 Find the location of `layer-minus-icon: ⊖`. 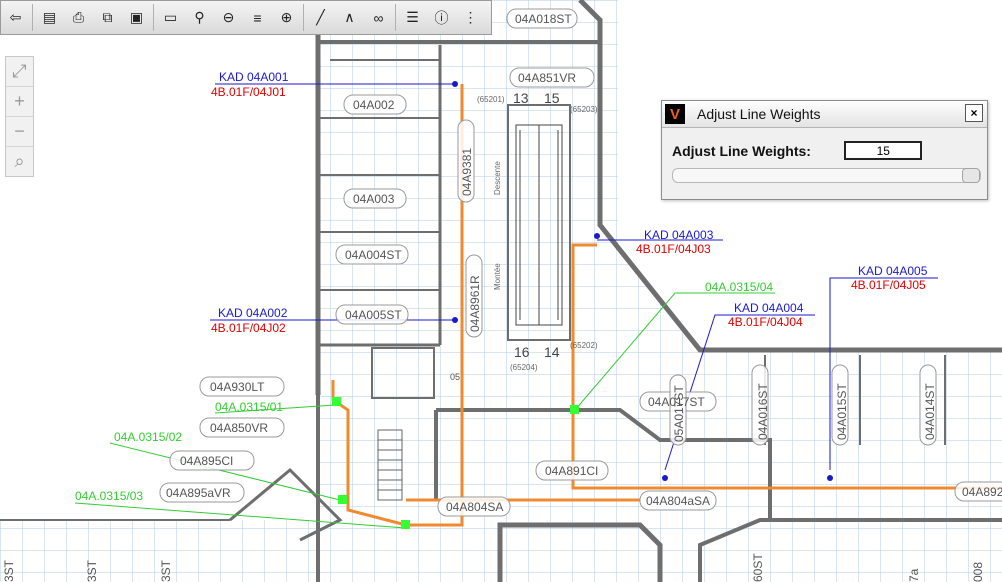

layer-minus-icon: ⊖ is located at coordinates (228, 17).